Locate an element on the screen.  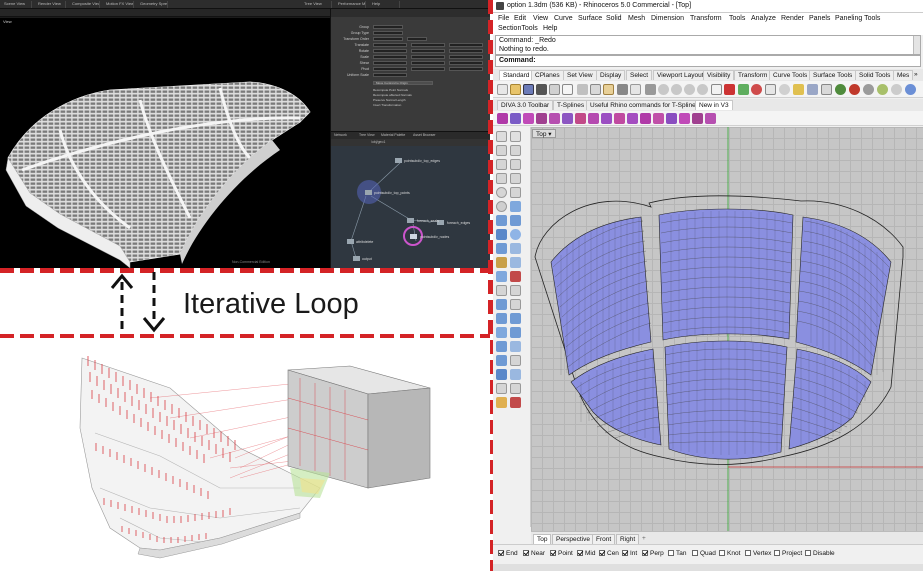
osnap-int: Int is located at coordinates (629, 553).